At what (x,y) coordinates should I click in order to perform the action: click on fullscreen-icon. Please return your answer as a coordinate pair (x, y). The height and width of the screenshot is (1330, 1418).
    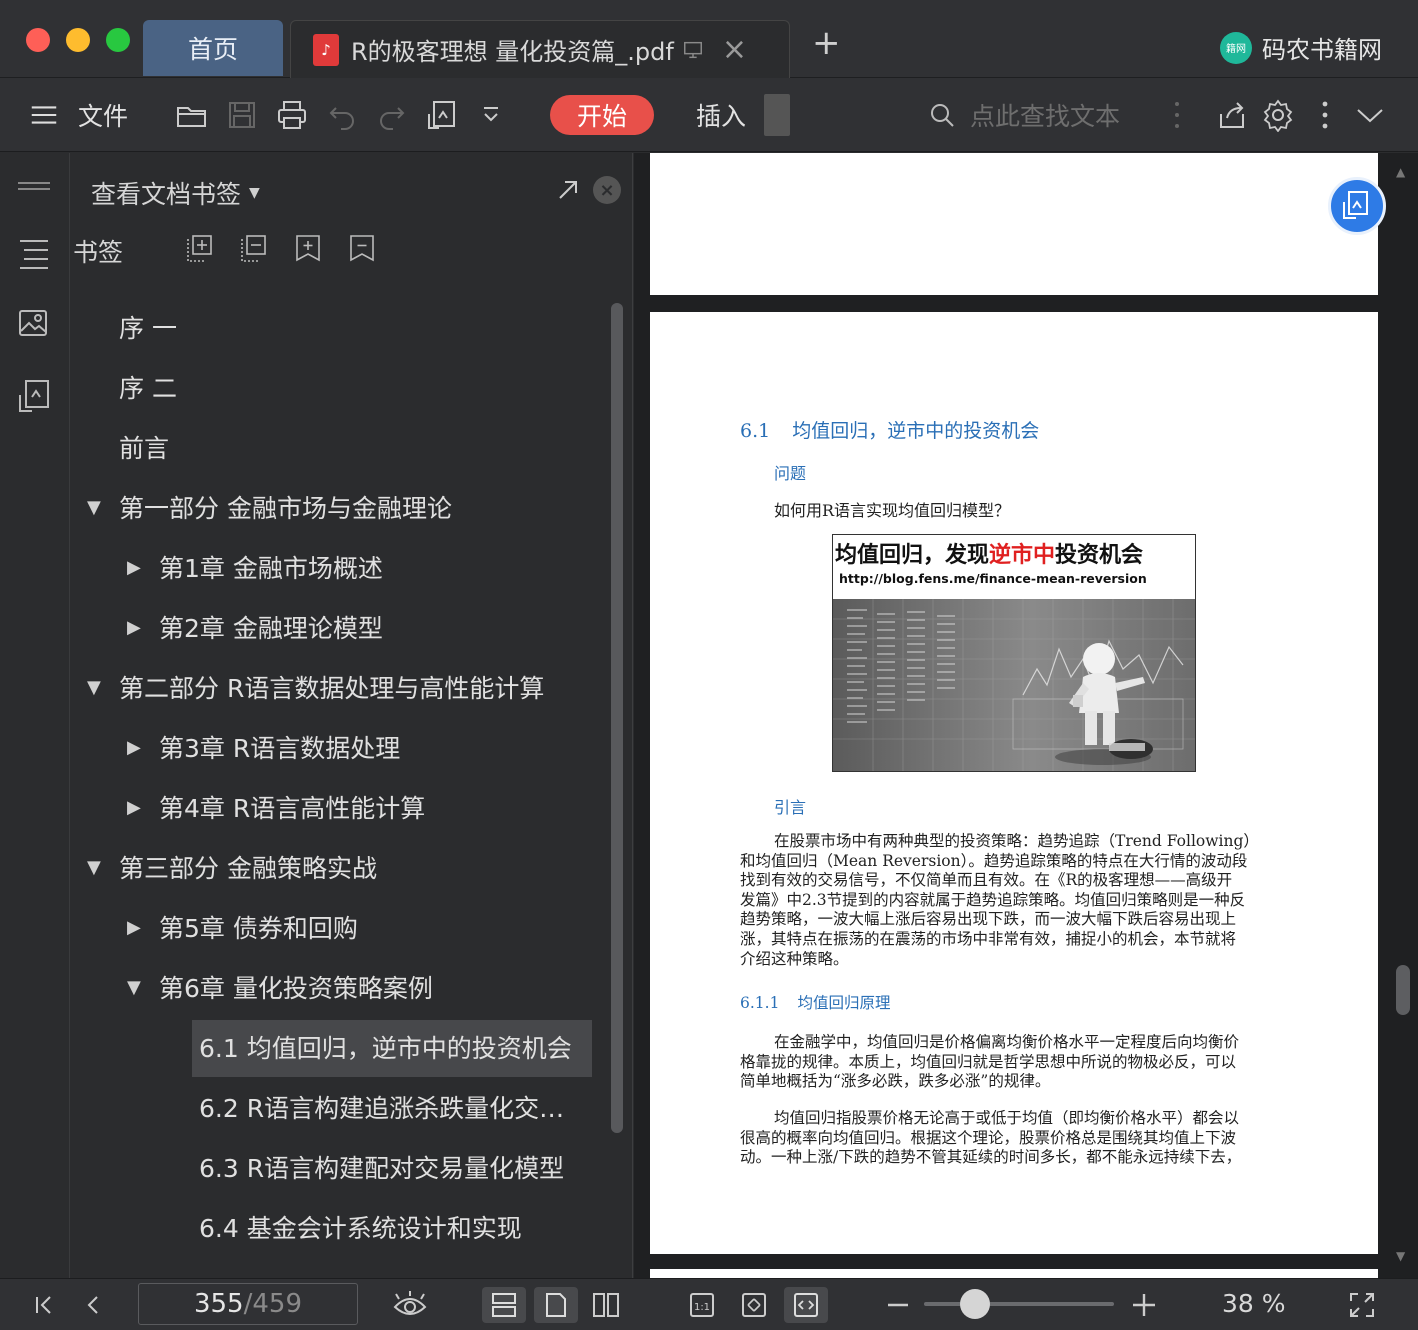
    Looking at the image, I should click on (1362, 1305).